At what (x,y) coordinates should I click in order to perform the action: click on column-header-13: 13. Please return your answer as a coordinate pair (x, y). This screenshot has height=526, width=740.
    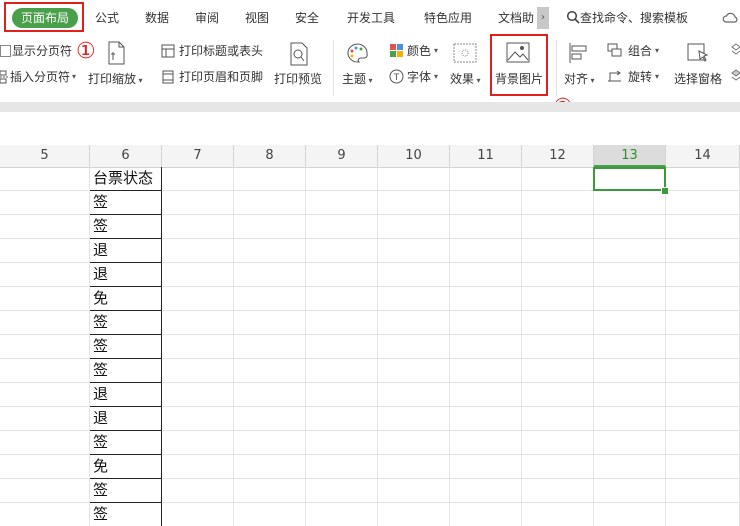
    Looking at the image, I should click on (630, 156).